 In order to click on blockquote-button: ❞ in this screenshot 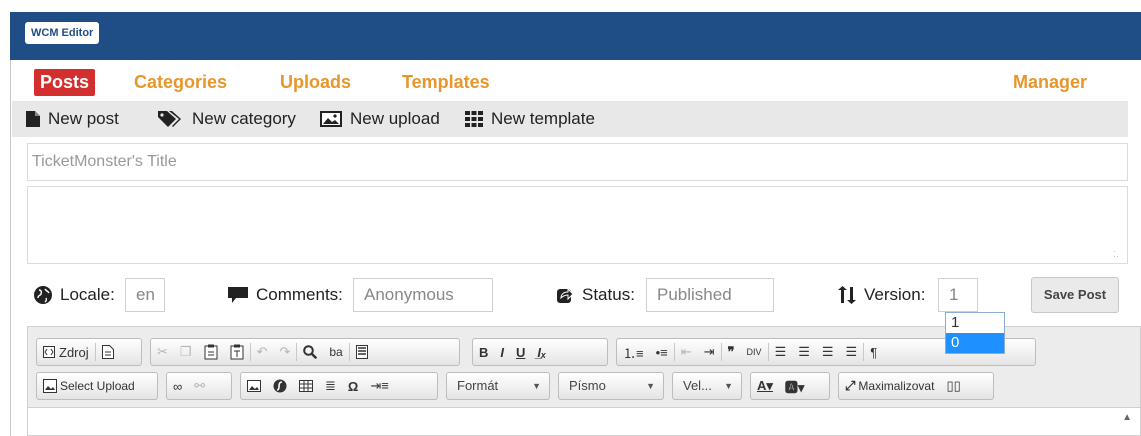, I will do `click(731, 352)`.